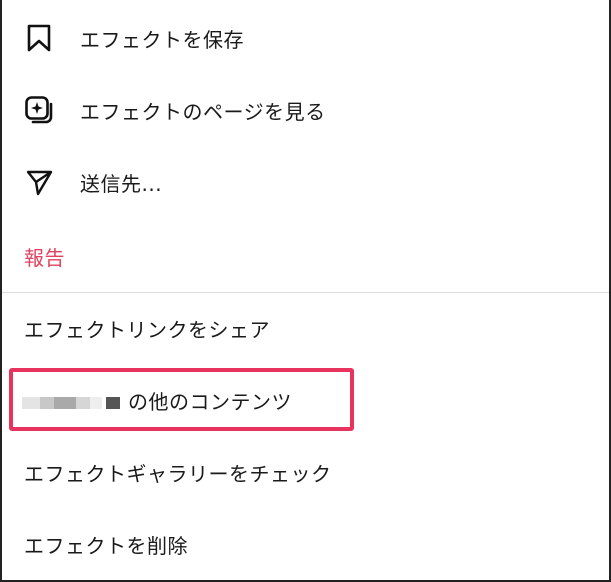 The height and width of the screenshot is (582, 611). What do you see at coordinates (305, 38) in the screenshot?
I see `menu-item-save-effect: エフェクトを保存` at bounding box center [305, 38].